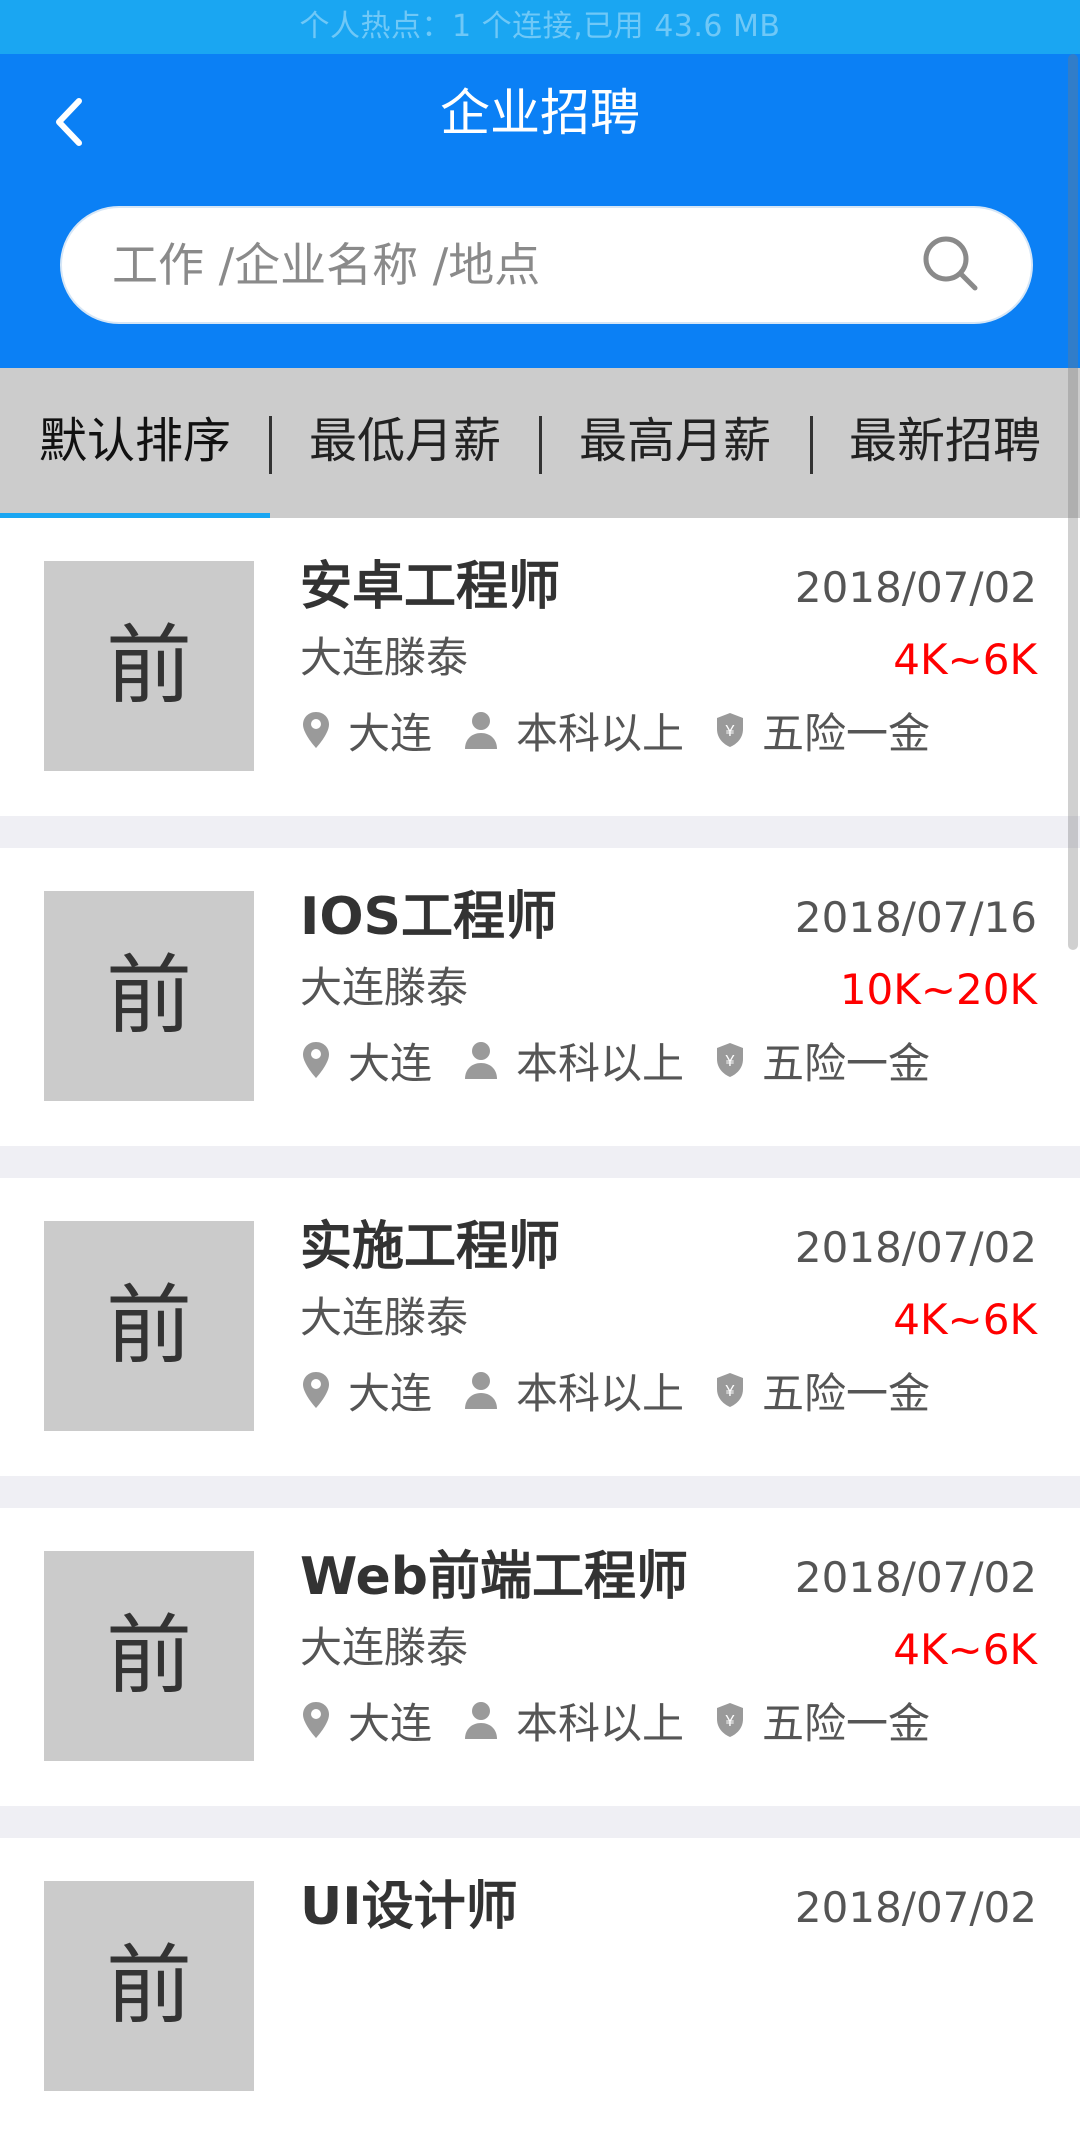  Describe the element at coordinates (135, 443) in the screenshot. I see `sort-tab-default: 默认排序` at that location.